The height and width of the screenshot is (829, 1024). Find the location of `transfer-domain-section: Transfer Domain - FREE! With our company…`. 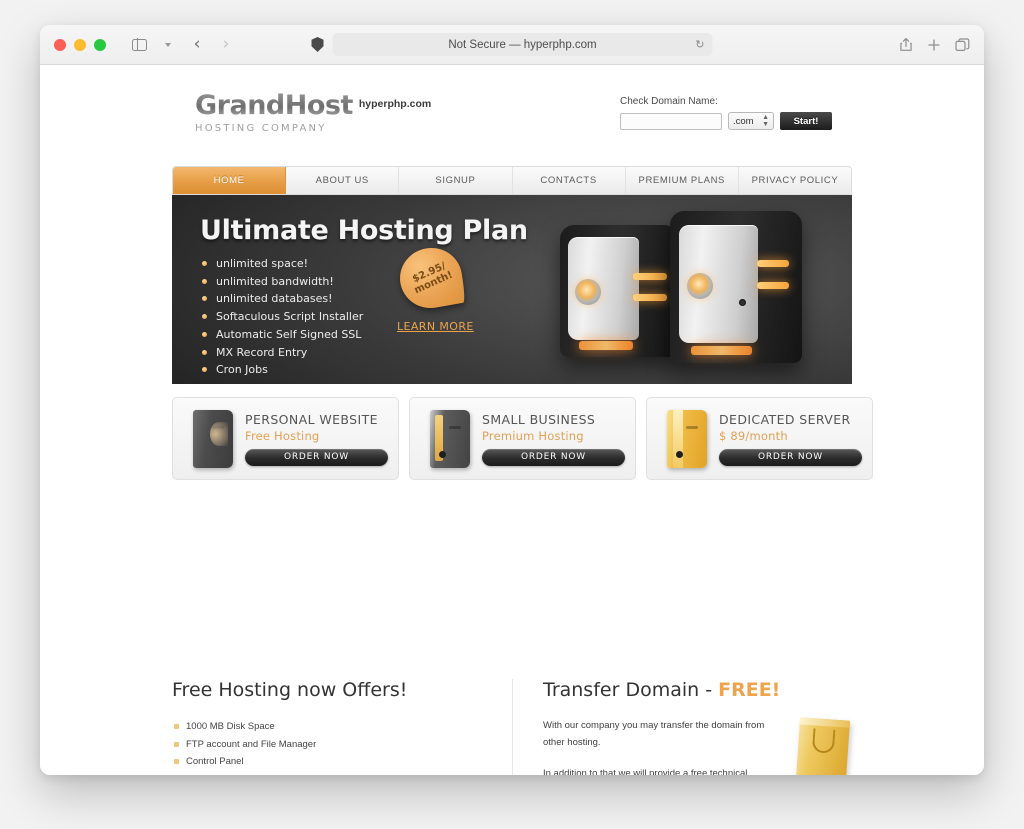

transfer-domain-section: Transfer Domain - FREE! With our company… is located at coordinates (682, 727).